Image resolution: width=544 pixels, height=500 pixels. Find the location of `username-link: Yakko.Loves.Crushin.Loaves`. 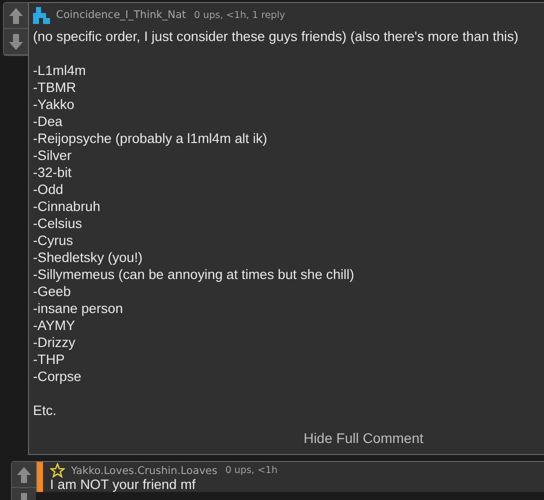

username-link: Yakko.Loves.Crushin.Loaves is located at coordinates (144, 470).